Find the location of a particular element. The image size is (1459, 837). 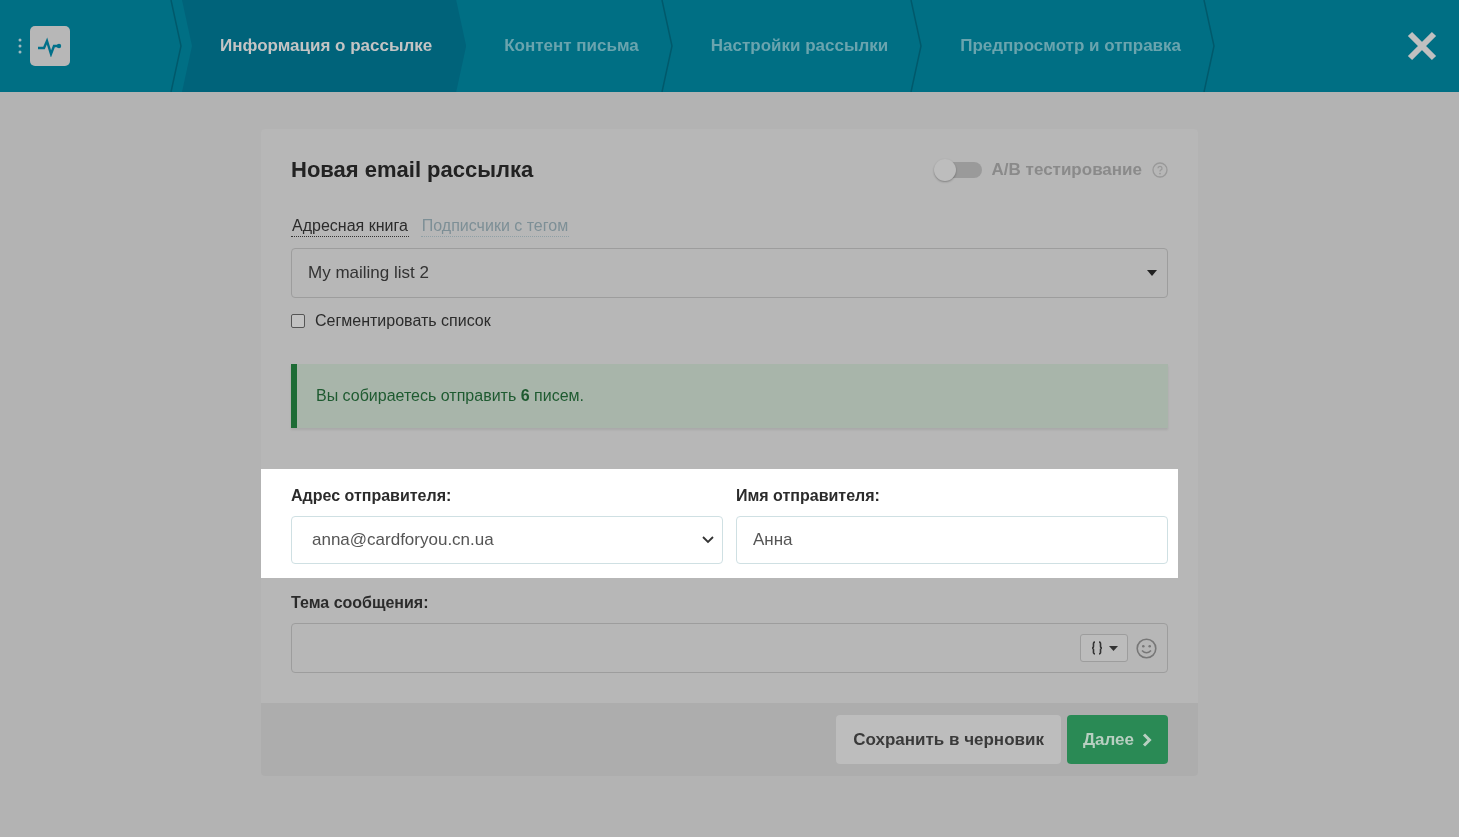

save-draft-button: Сохранить в черновик is located at coordinates (948, 739).